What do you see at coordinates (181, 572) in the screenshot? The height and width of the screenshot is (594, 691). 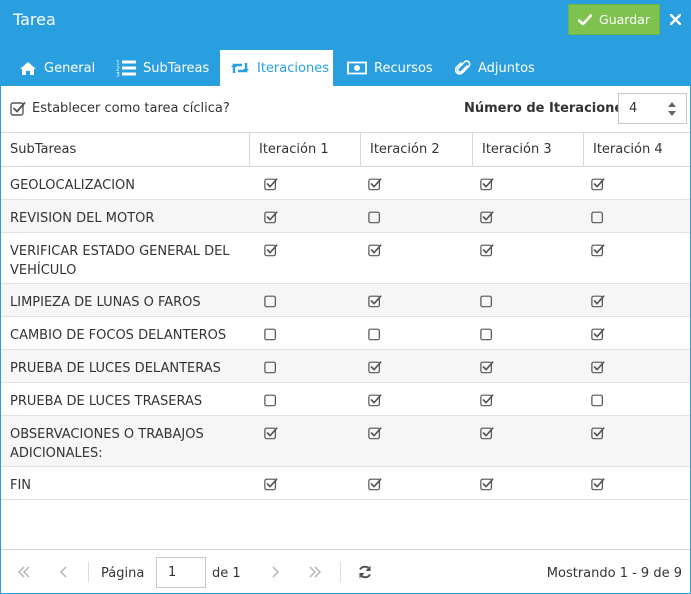 I see `page-input` at bounding box center [181, 572].